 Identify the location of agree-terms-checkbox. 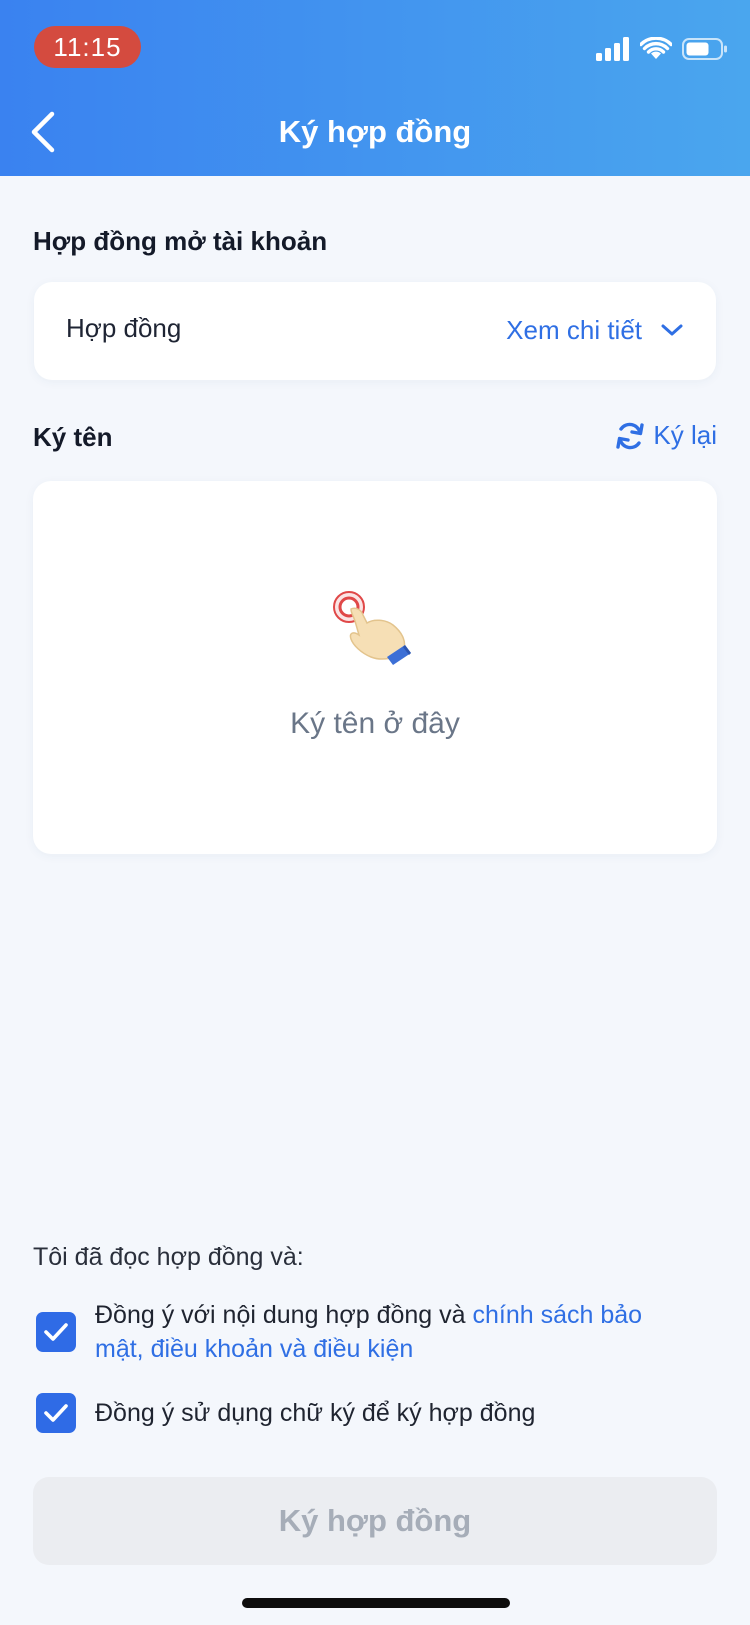
(56, 1332).